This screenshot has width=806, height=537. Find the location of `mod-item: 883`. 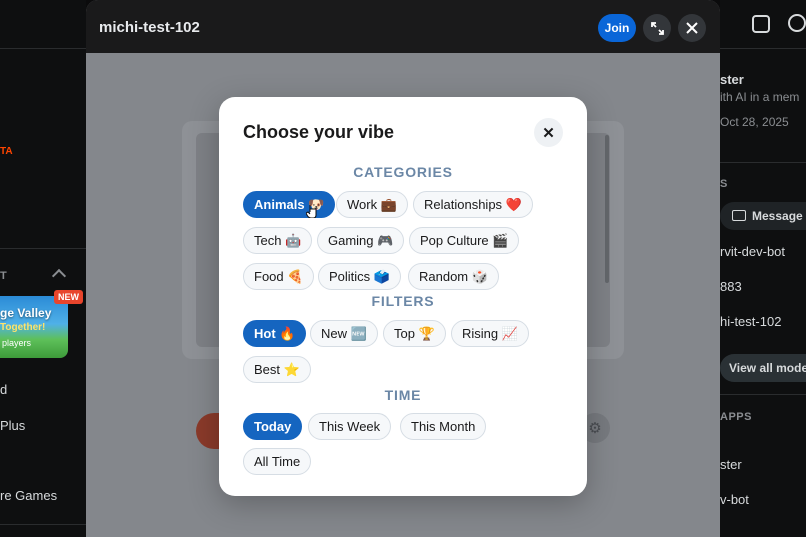

mod-item: 883 is located at coordinates (731, 286).